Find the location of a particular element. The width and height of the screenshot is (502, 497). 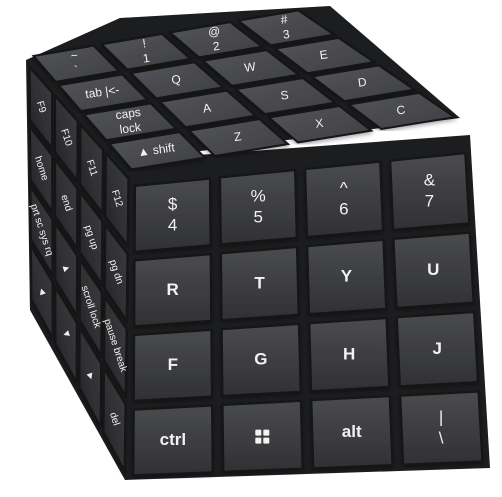

front-key-windows-logo is located at coordinates (262, 436).